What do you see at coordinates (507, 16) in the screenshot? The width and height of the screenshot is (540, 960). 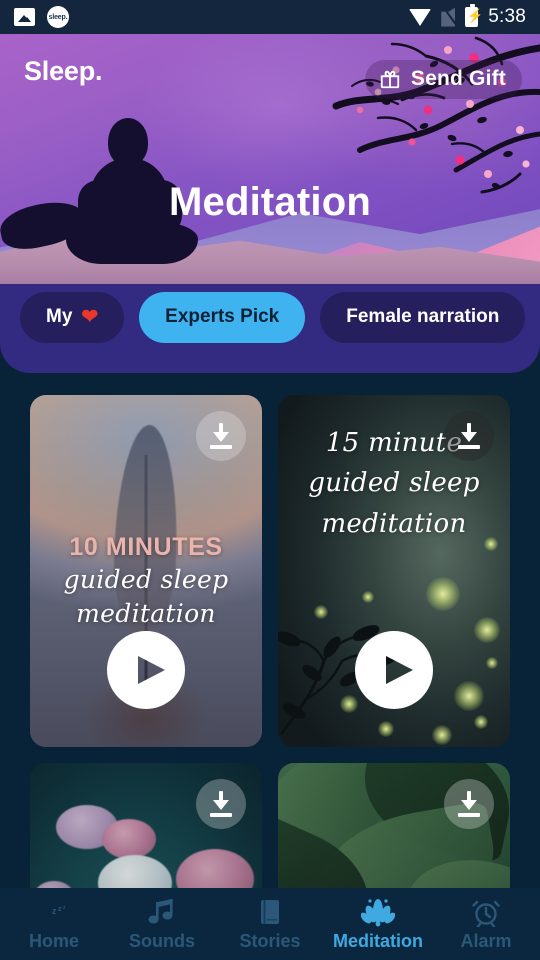 I see `status-bar-clock: 5:38` at bounding box center [507, 16].